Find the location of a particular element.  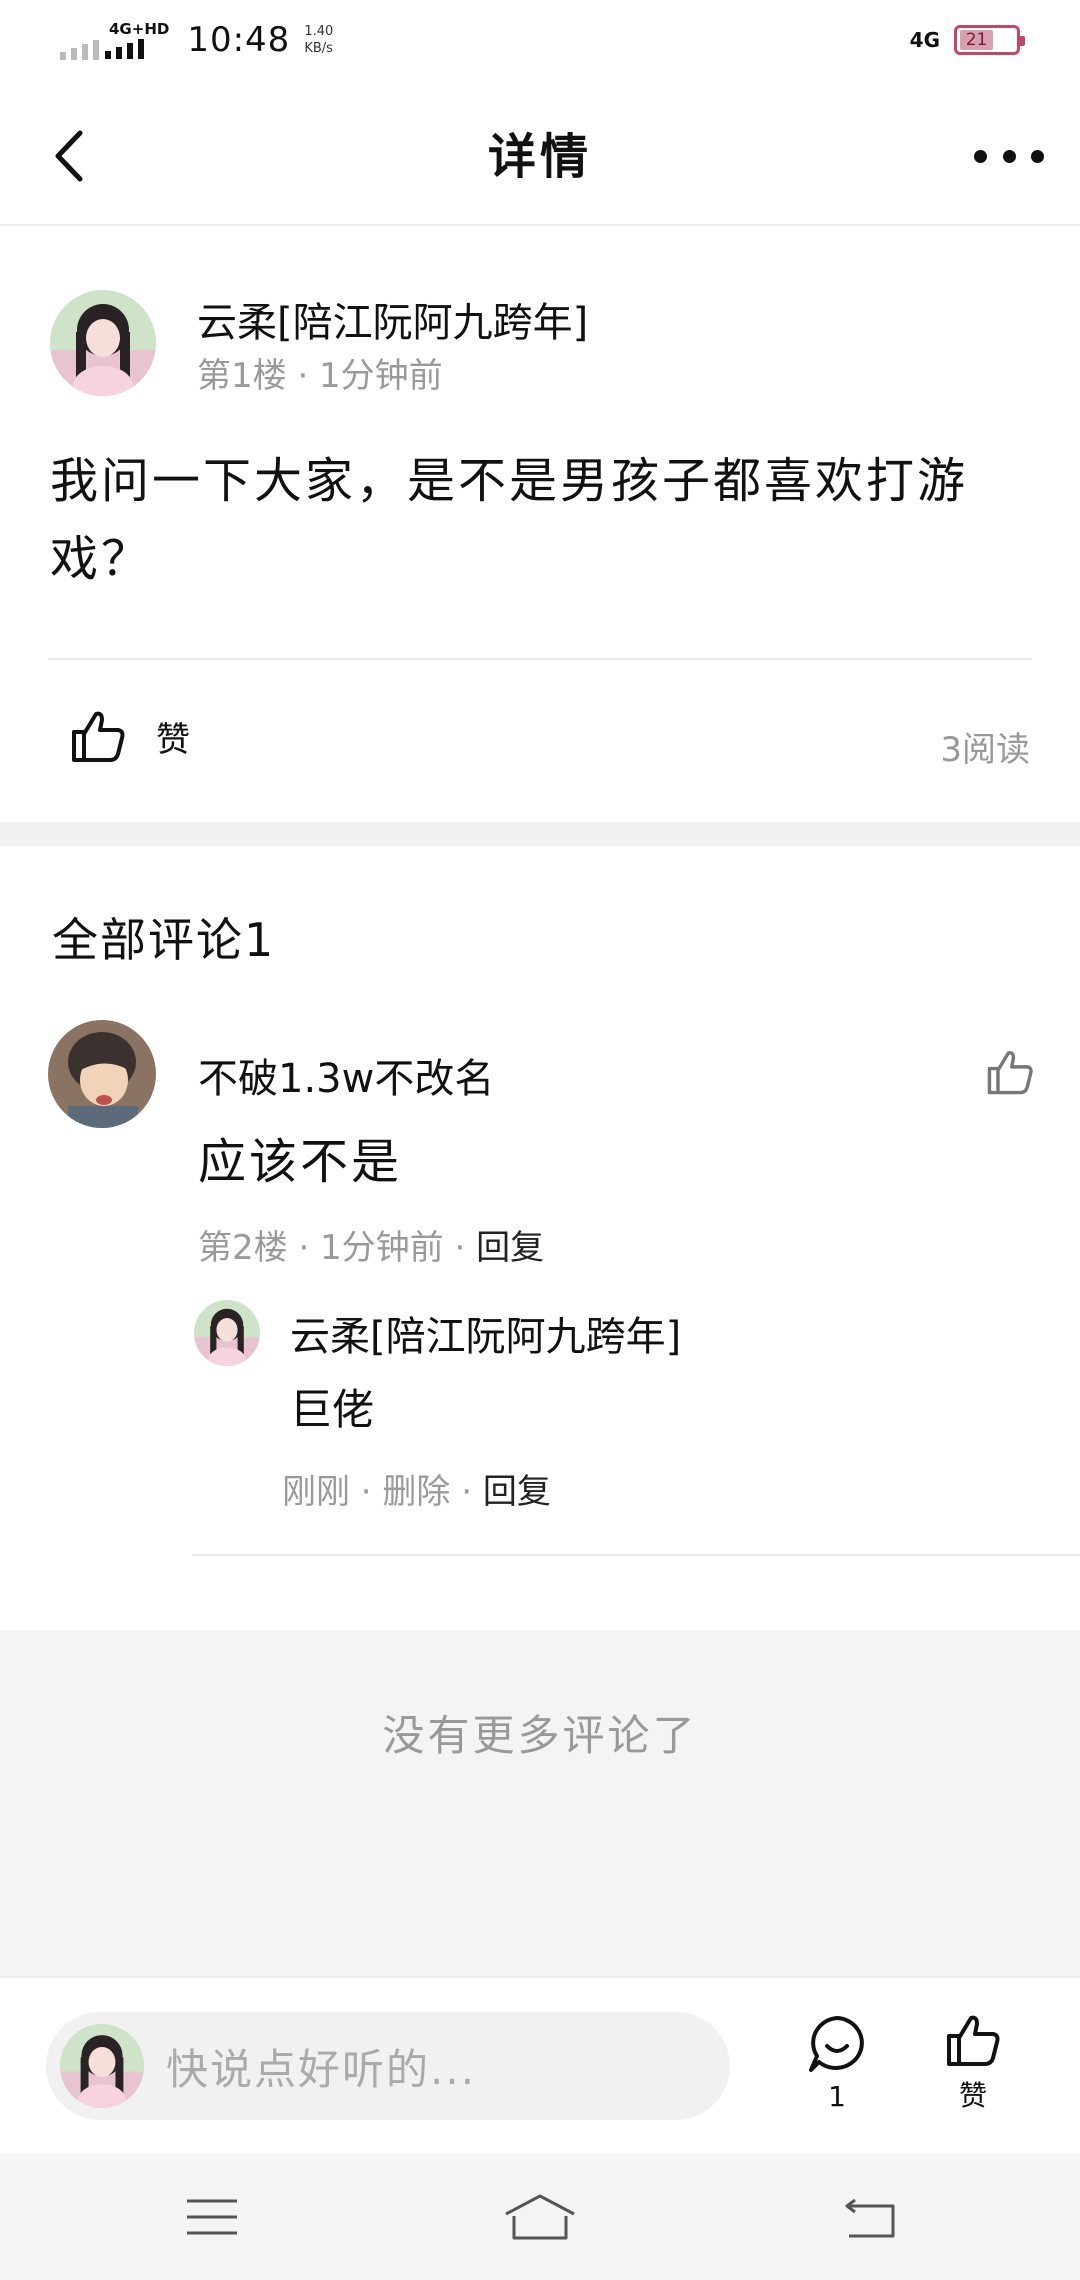

chevron-left-icon is located at coordinates (69, 156).